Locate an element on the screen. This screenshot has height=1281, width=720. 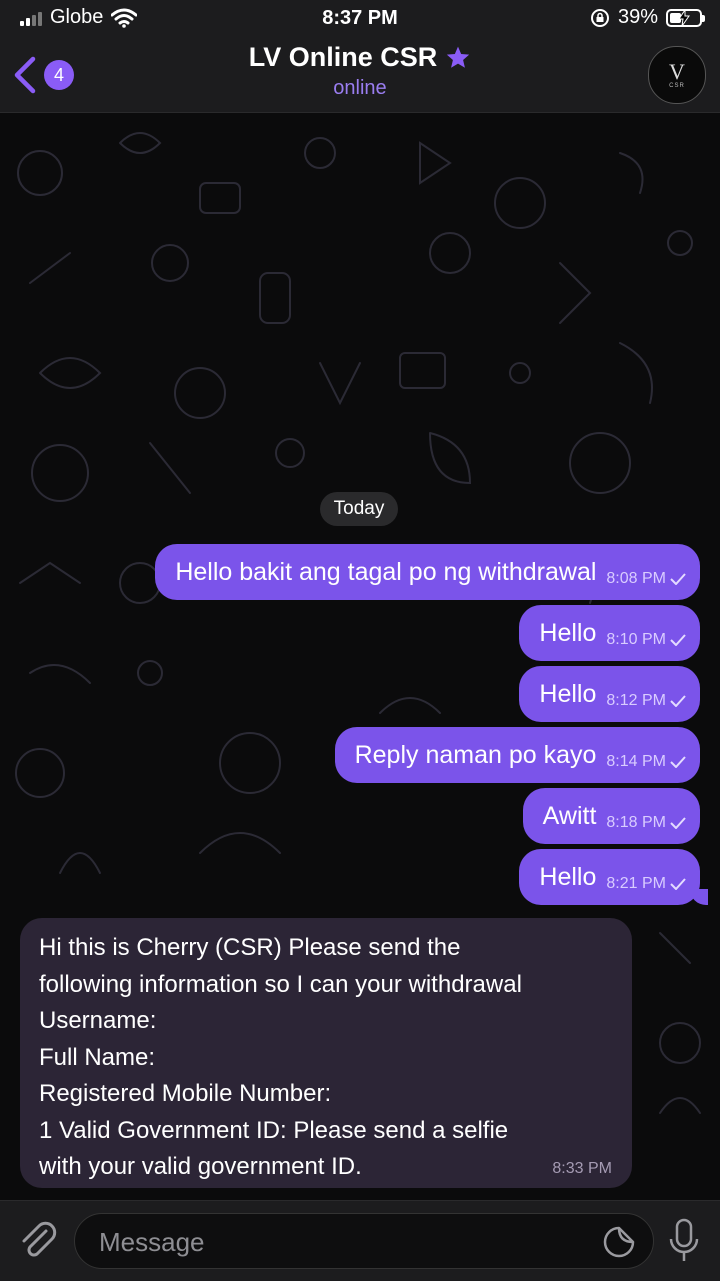
outgoing-message: Reply naman po kayo 8:14 PM is located at coordinates (517, 755).